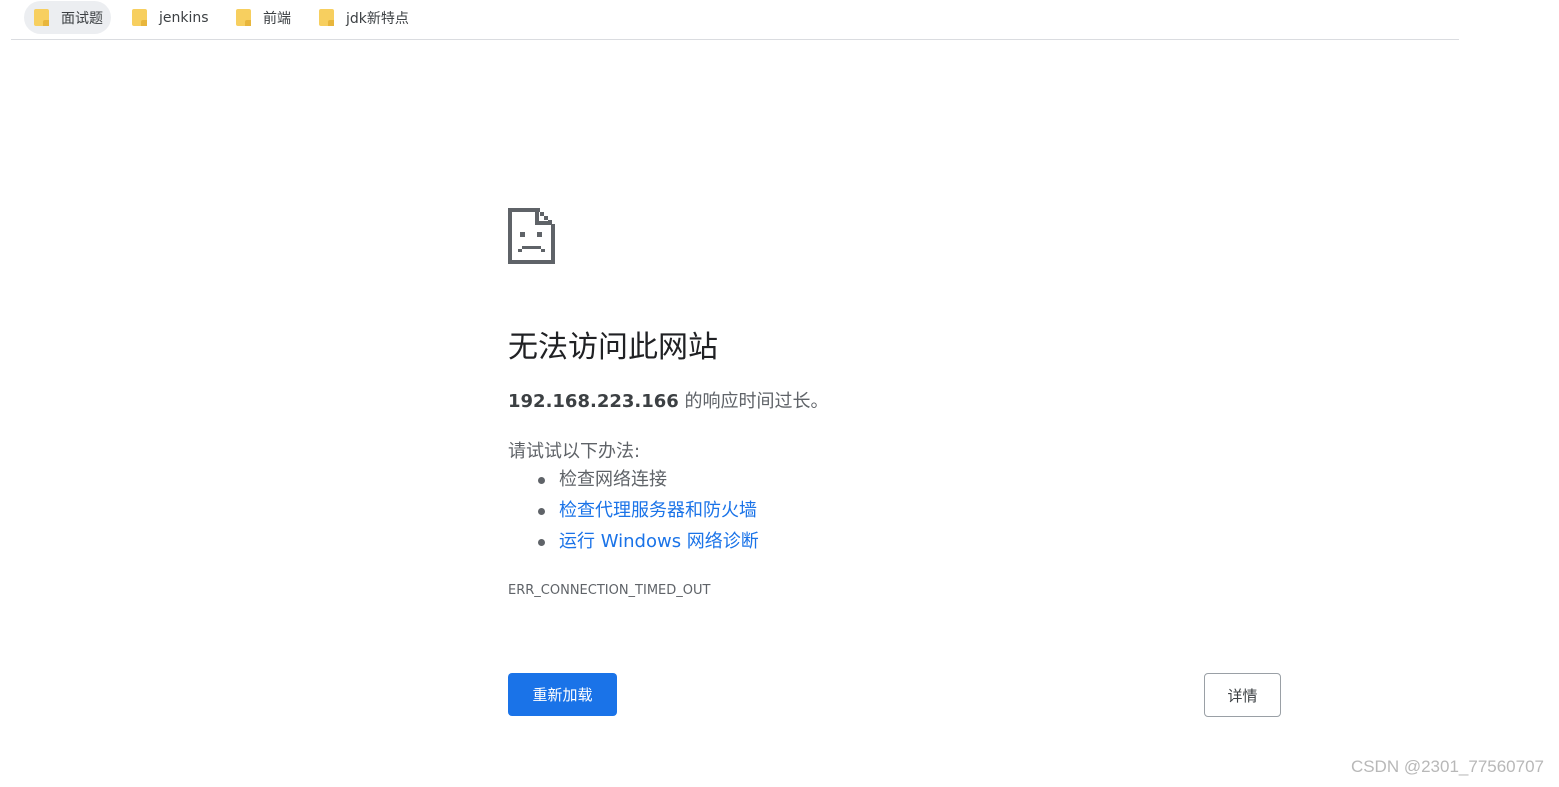 The height and width of the screenshot is (787, 1559). I want to click on bookmark-label: jenkins, so click(184, 17).